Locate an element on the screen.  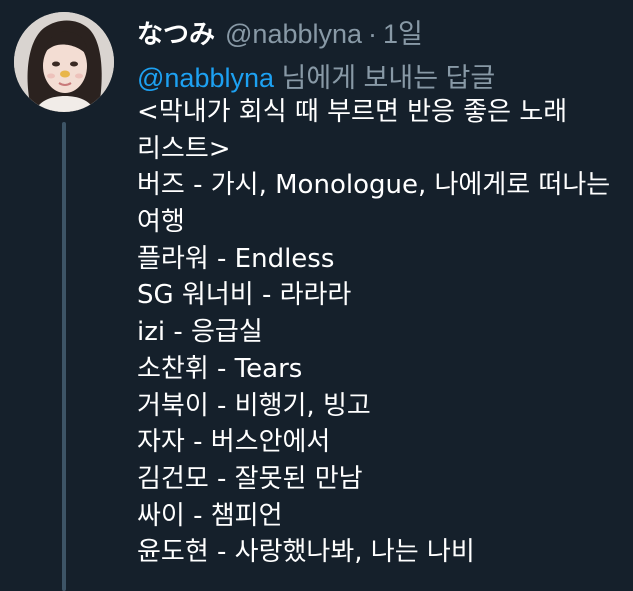
reply-mention-link: @nabblyna is located at coordinates (205, 78).